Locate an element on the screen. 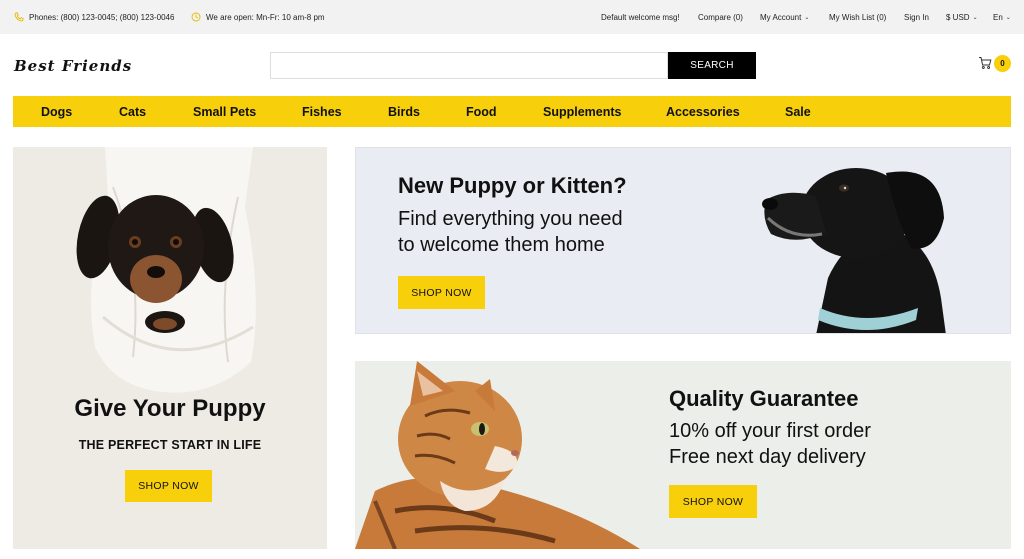 The width and height of the screenshot is (1024, 559). nav-item-sale: Sale is located at coordinates (798, 111).